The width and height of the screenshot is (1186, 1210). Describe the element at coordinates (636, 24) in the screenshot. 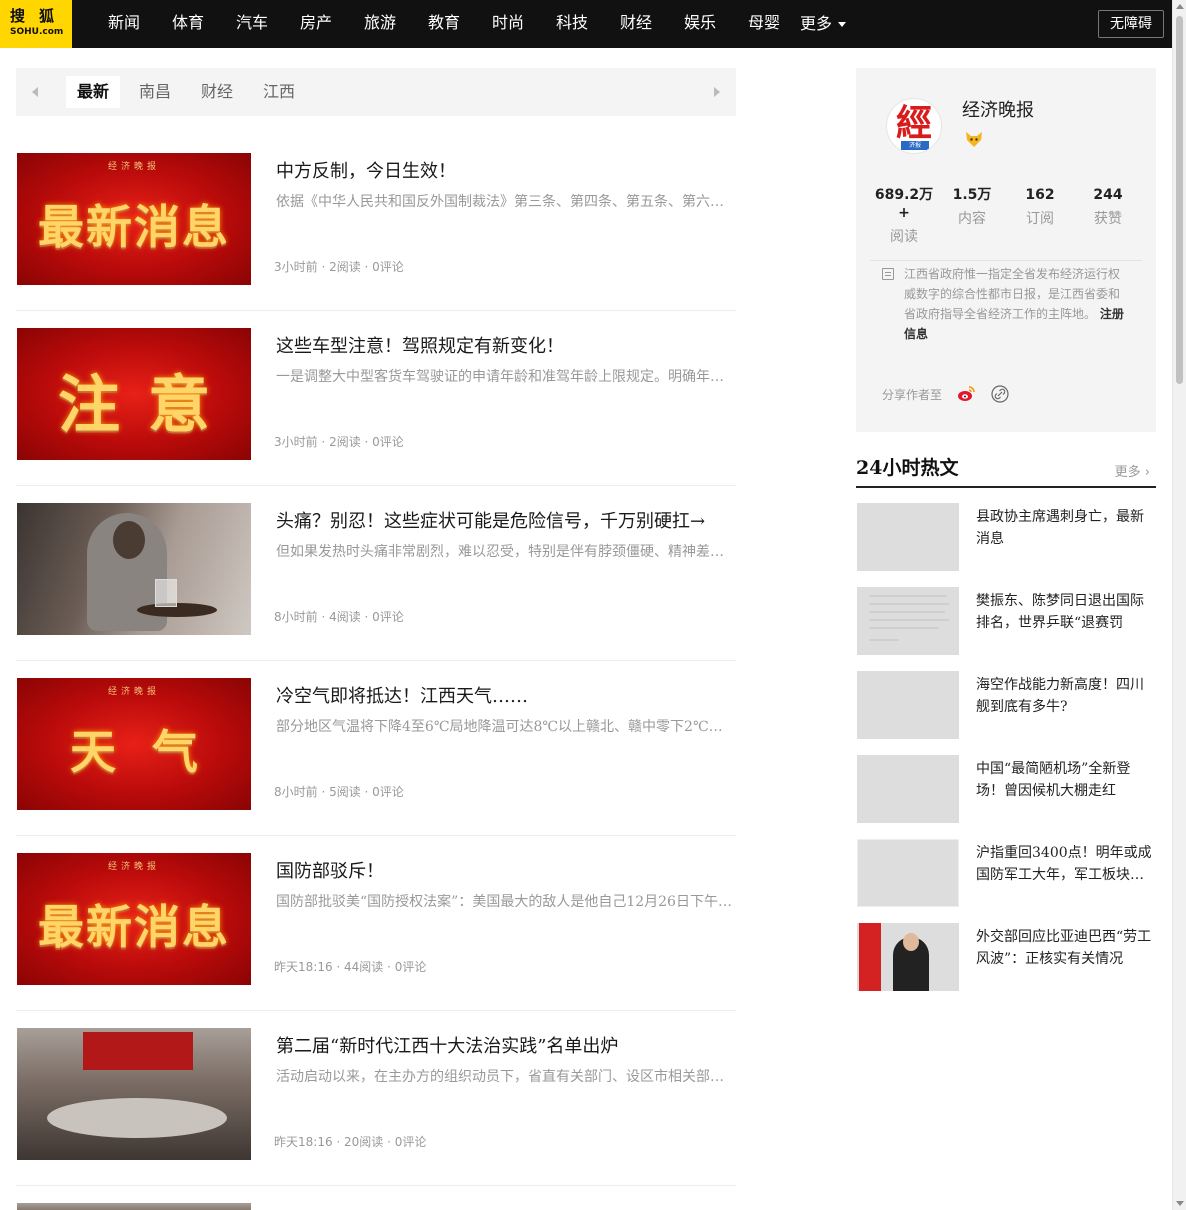

I see `nav-item-finance: 财经` at that location.